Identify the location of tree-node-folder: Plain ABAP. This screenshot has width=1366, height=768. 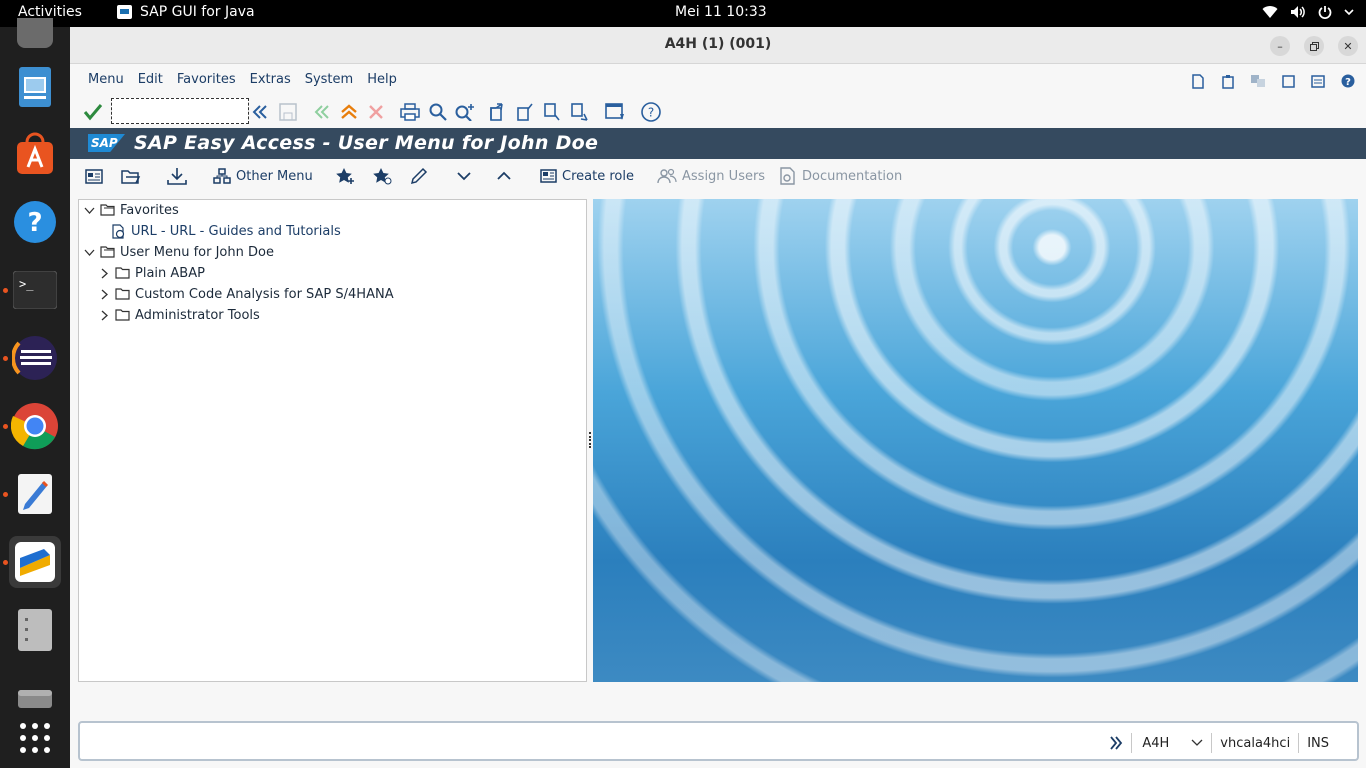
(151, 273).